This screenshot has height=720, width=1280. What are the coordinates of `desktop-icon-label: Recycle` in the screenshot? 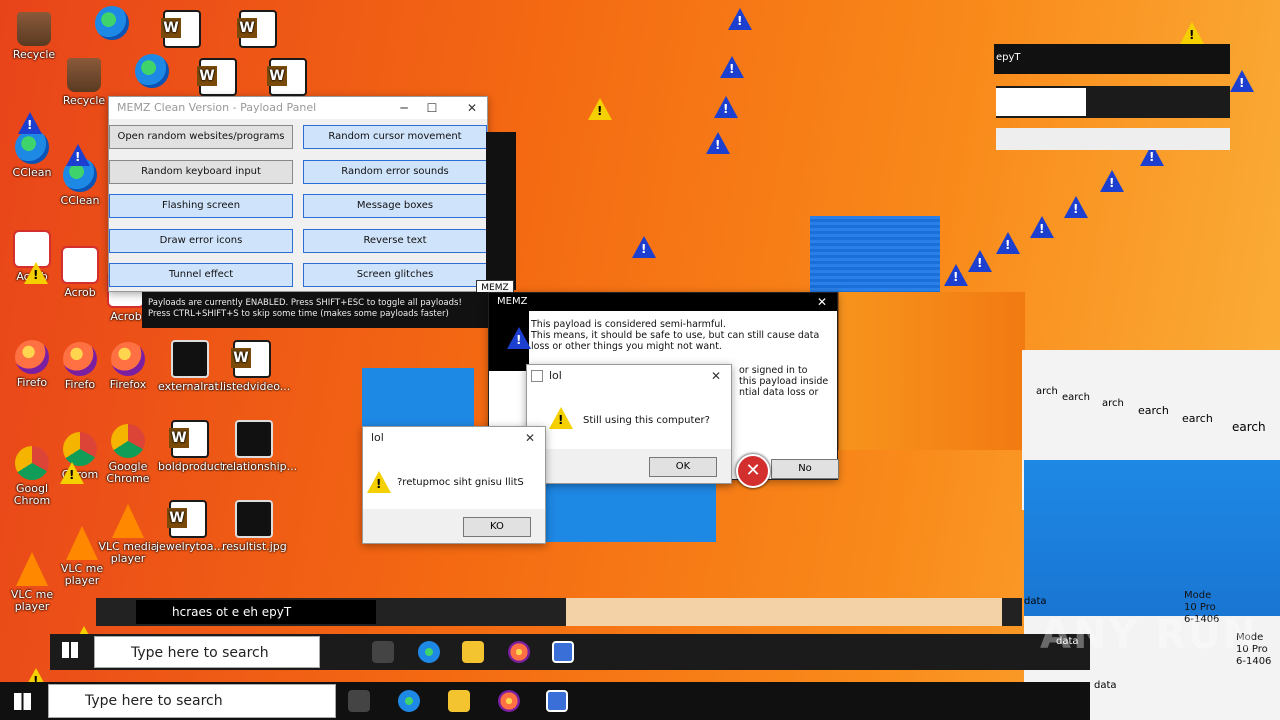 It's located at (84, 100).